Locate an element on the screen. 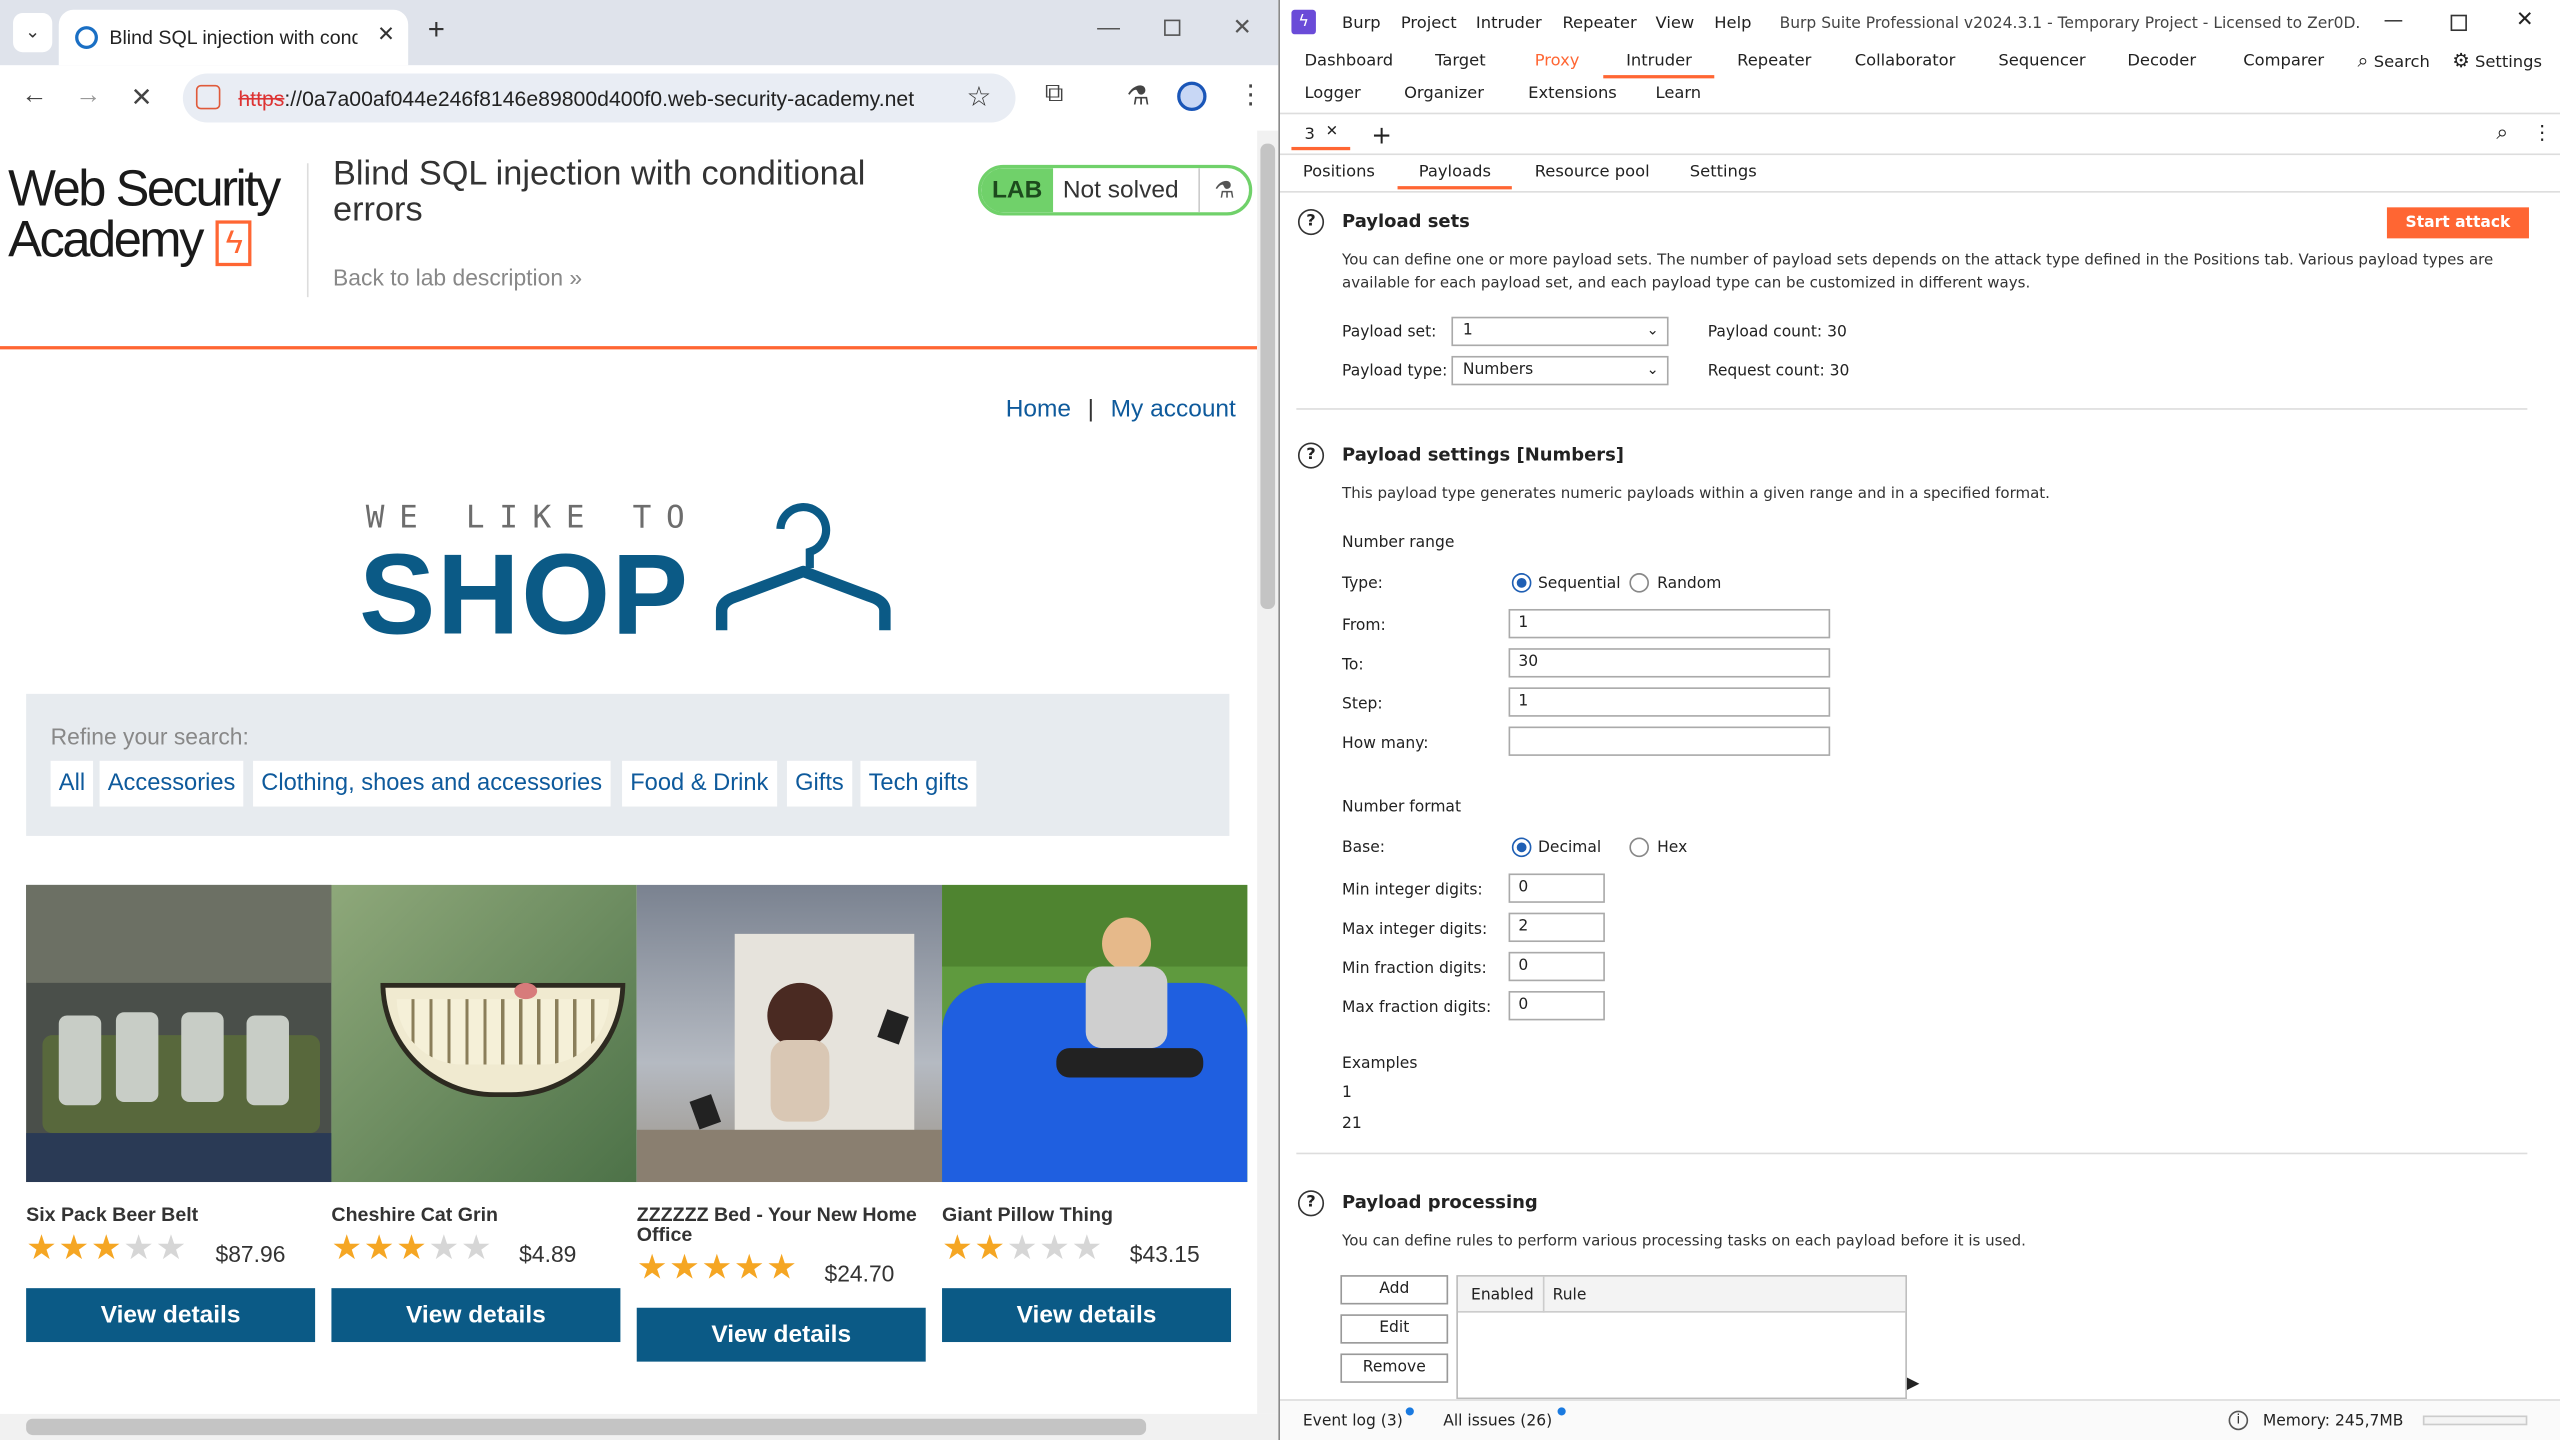 The width and height of the screenshot is (2560, 1440). edit-rule-button: Edit is located at coordinates (1394, 1329).